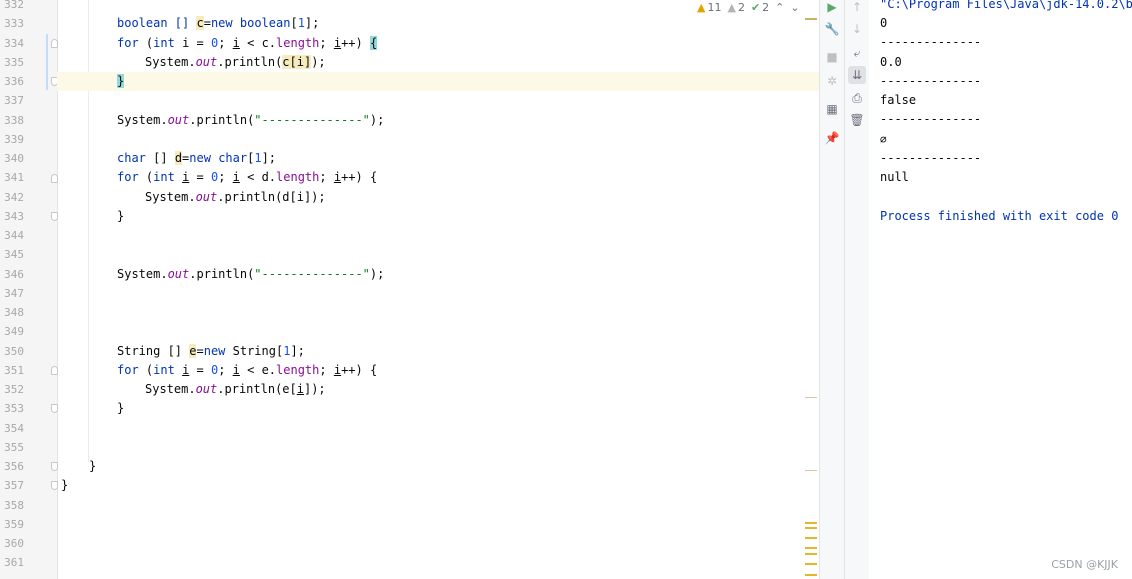  Describe the element at coordinates (14, 5) in the screenshot. I see `line-number: 332` at that location.